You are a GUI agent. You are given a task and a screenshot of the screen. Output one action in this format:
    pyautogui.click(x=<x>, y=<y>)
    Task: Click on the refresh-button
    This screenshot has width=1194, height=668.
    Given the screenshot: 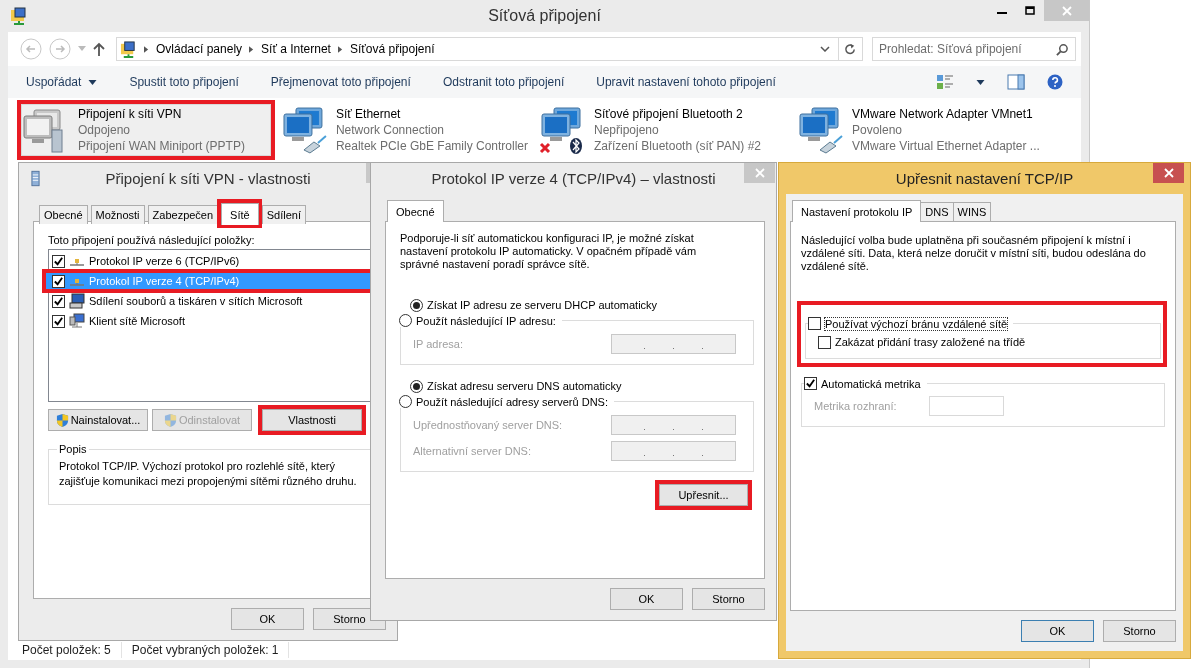 What is the action you would take?
    pyautogui.click(x=851, y=49)
    